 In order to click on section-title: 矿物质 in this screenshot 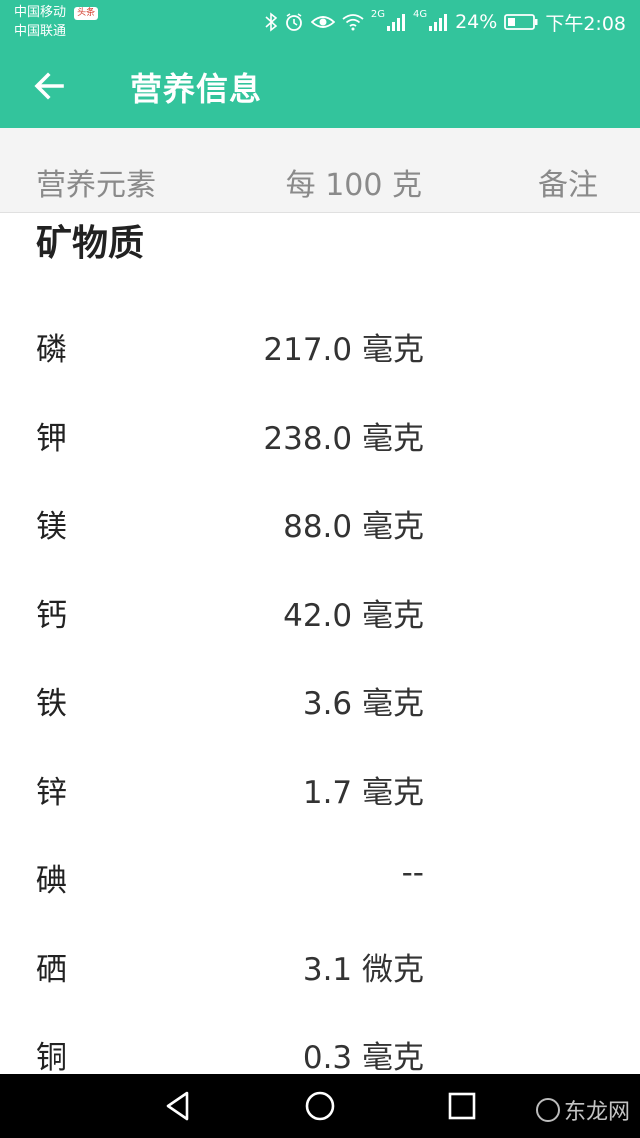, I will do `click(90, 243)`.